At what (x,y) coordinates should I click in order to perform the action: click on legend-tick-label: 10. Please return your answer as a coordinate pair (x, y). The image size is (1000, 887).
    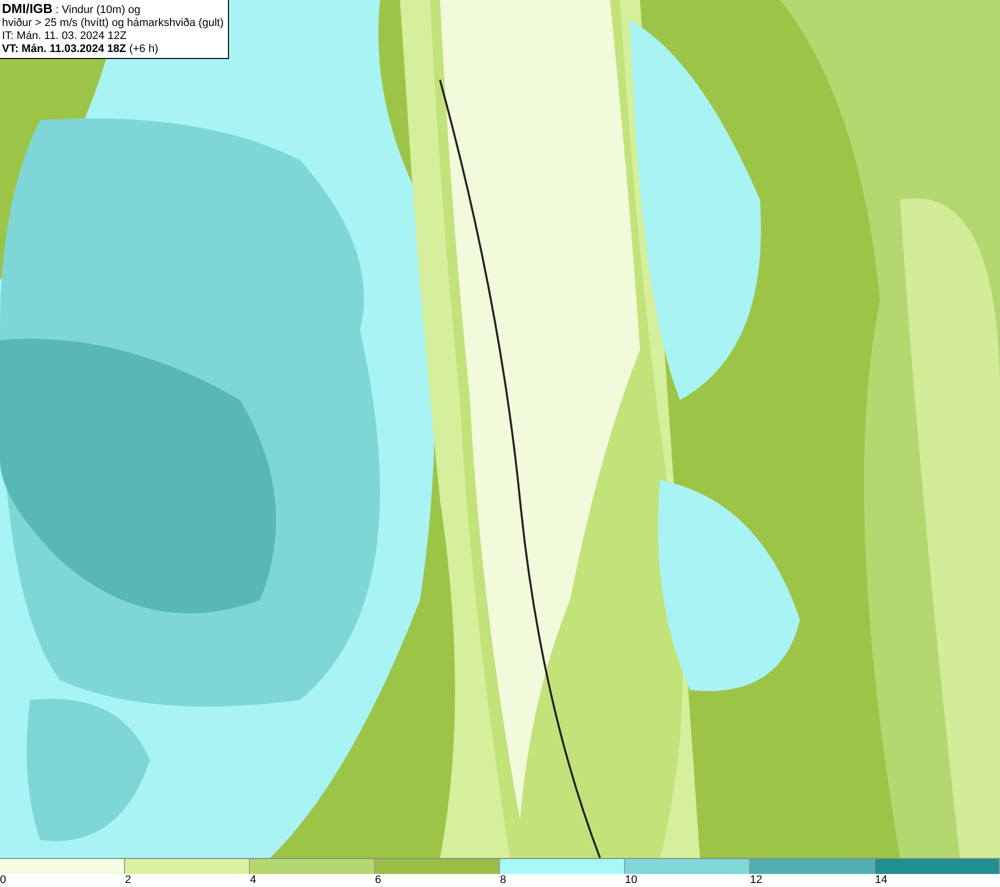
    Looking at the image, I should click on (631, 880).